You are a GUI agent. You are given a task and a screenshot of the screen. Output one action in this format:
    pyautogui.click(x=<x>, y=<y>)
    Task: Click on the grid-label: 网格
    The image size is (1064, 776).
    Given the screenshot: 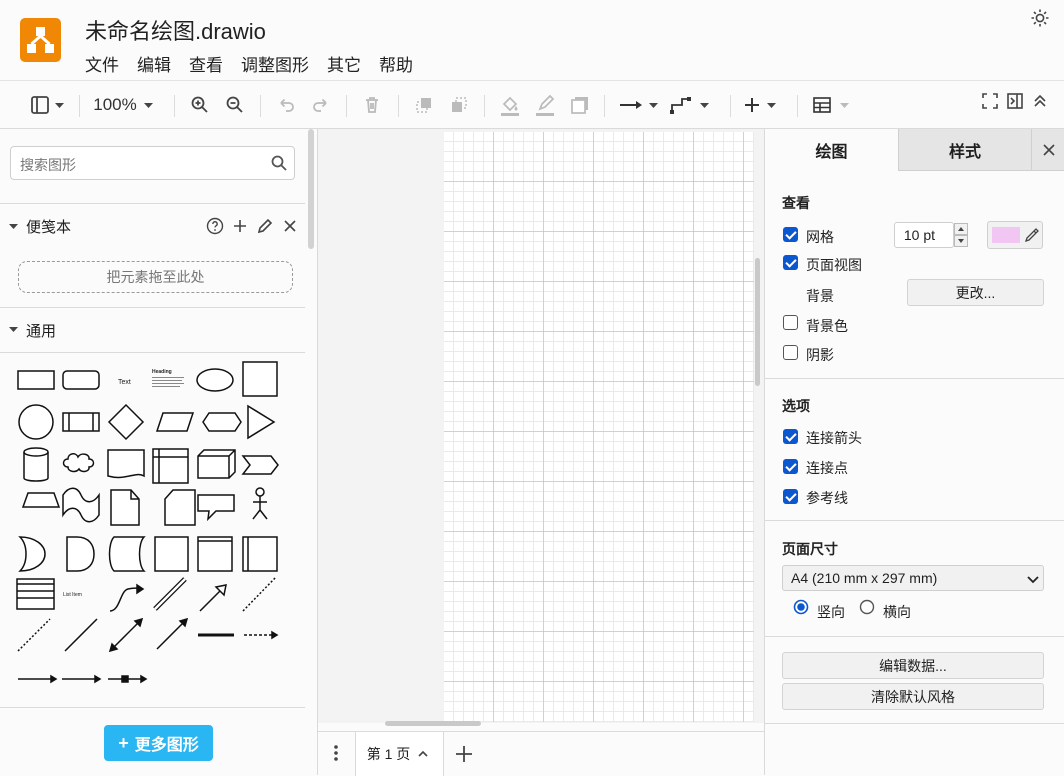 What is the action you would take?
    pyautogui.click(x=820, y=237)
    